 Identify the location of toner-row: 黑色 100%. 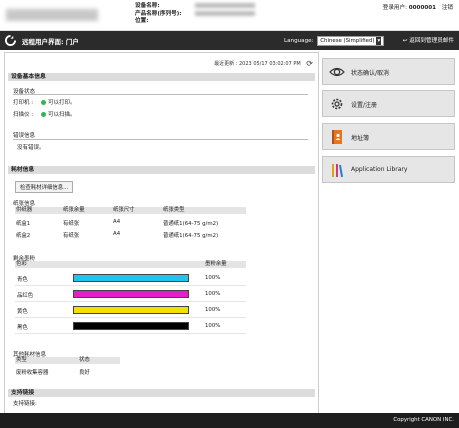
(130, 326).